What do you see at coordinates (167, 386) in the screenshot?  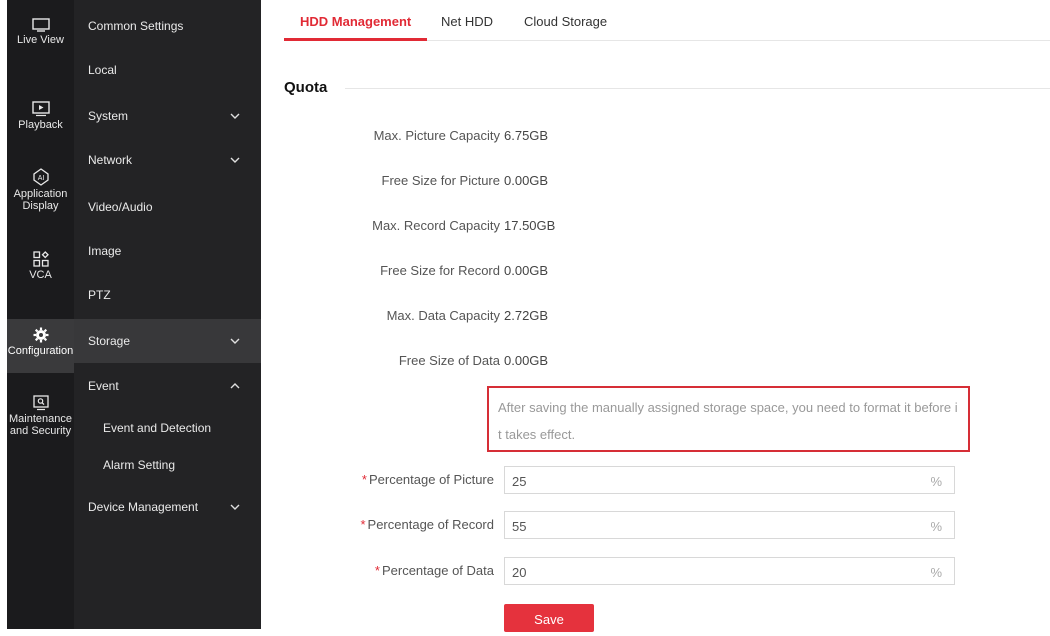 I see `menu-event: Event` at bounding box center [167, 386].